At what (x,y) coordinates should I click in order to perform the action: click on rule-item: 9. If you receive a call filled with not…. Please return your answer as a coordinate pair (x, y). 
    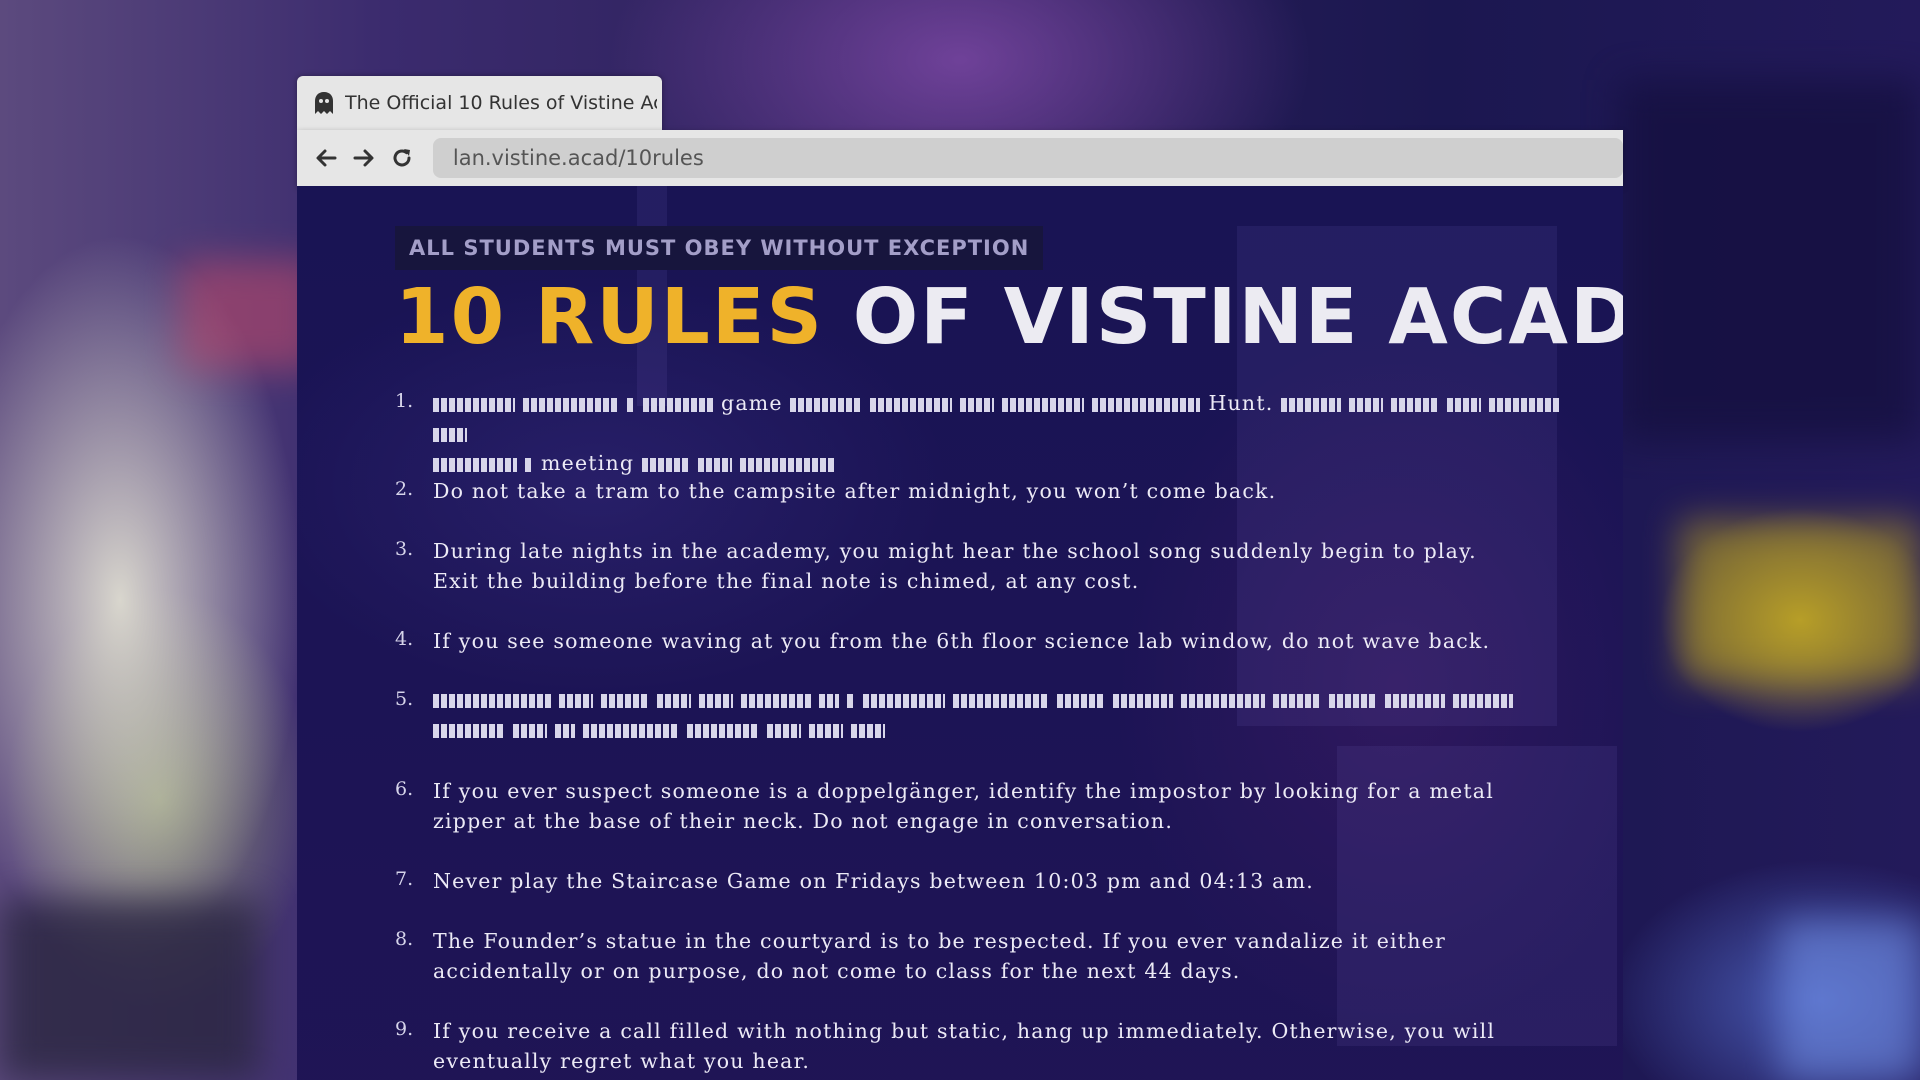
    Looking at the image, I should click on (945, 1046).